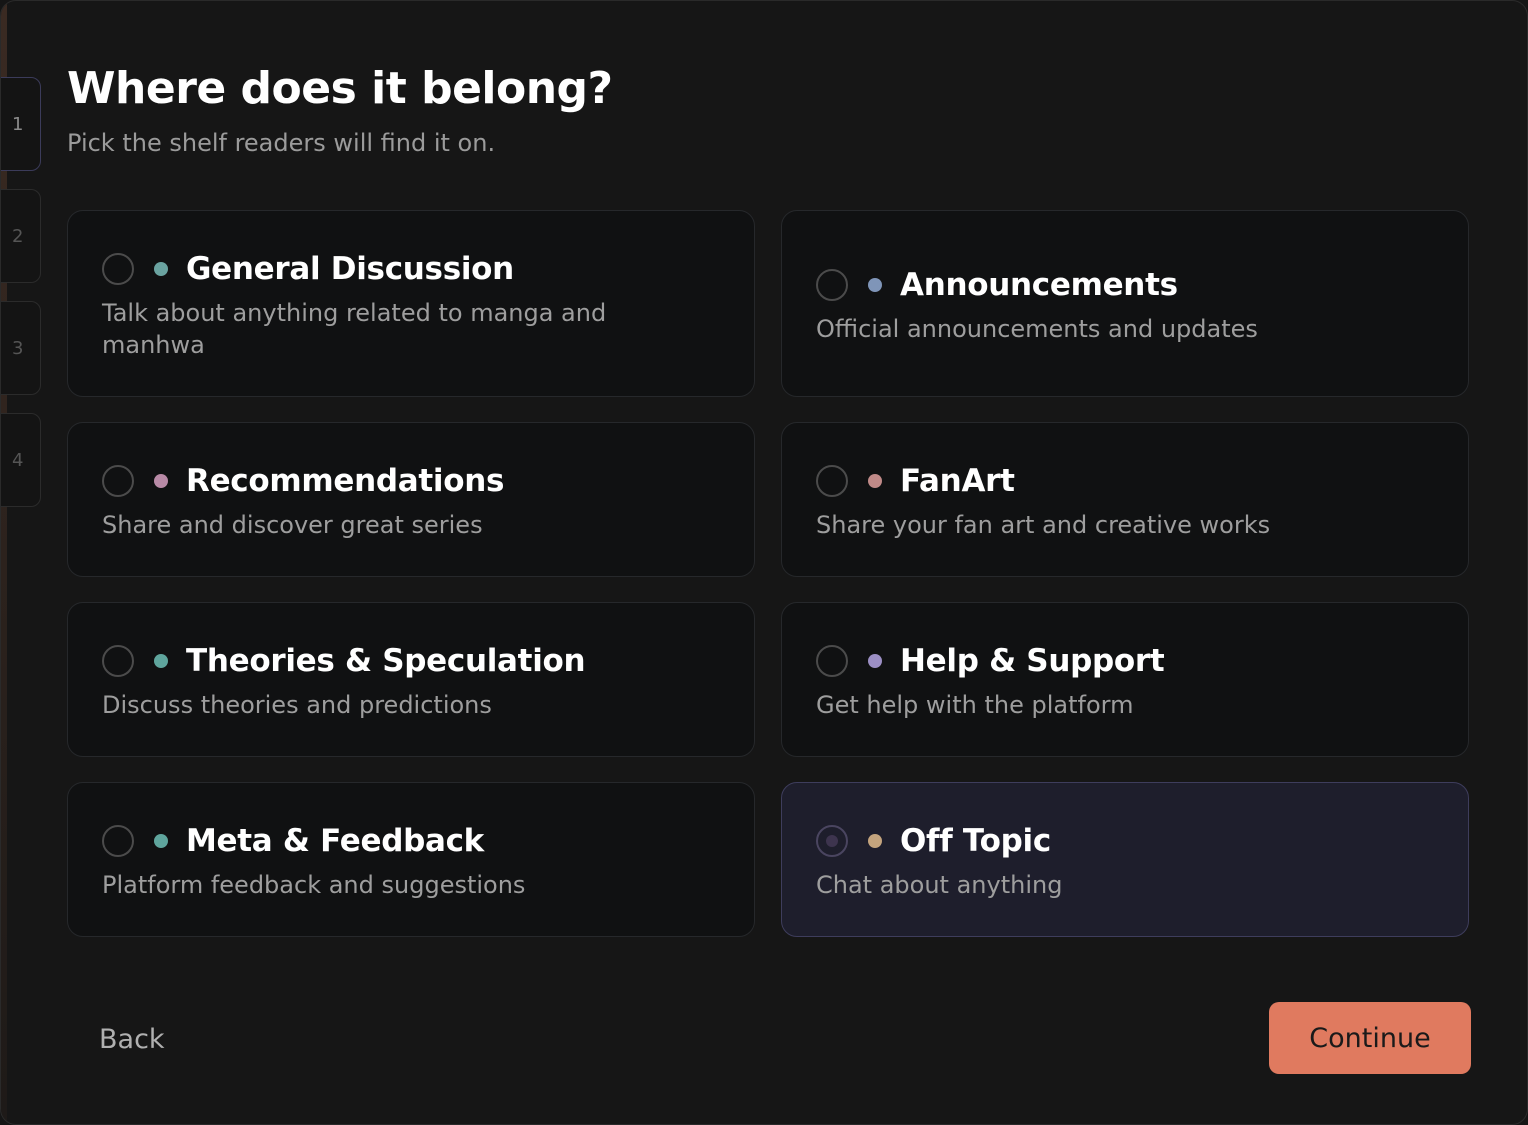  Describe the element at coordinates (292, 525) in the screenshot. I see `category-description: Share and discover great series` at that location.